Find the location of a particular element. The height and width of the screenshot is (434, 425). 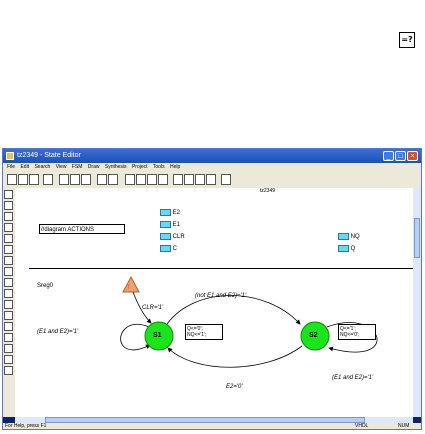

new-file-icon is located at coordinates (12, 179).